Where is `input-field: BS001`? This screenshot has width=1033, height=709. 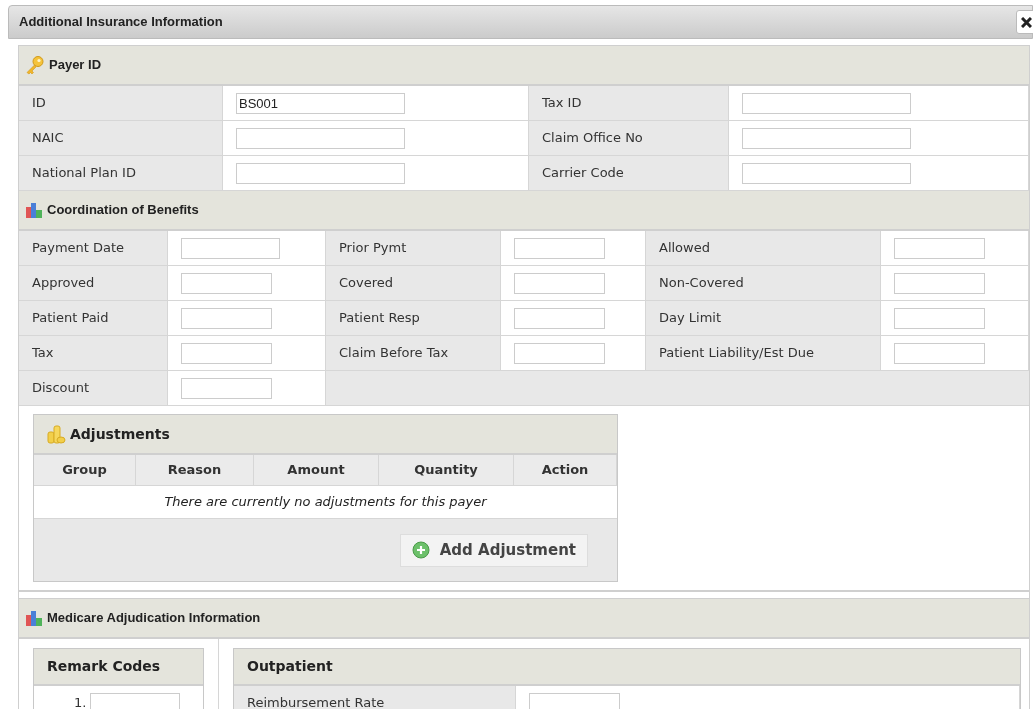 input-field: BS001 is located at coordinates (320, 103).